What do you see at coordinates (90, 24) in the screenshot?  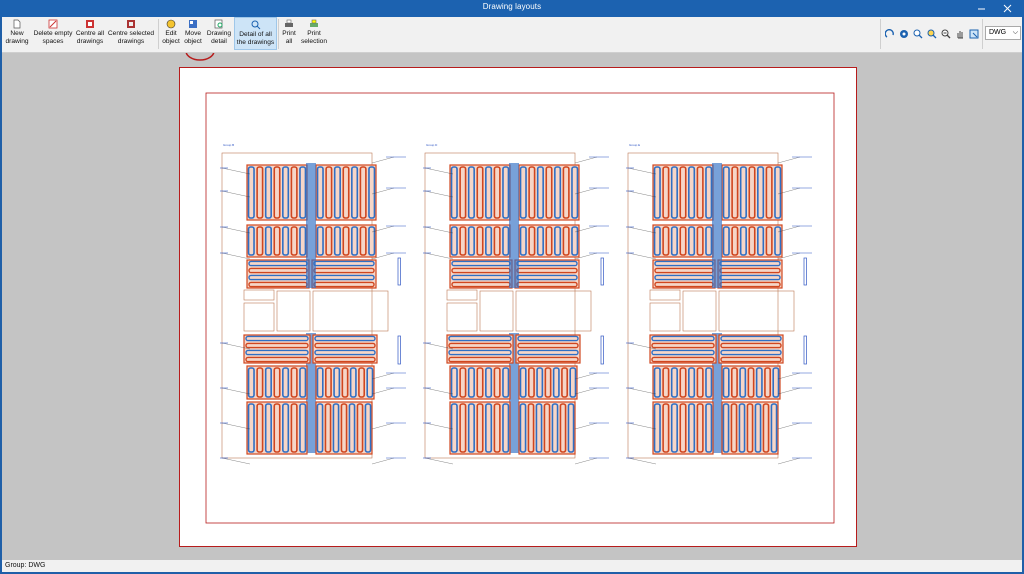 I see `centre-all-icon` at bounding box center [90, 24].